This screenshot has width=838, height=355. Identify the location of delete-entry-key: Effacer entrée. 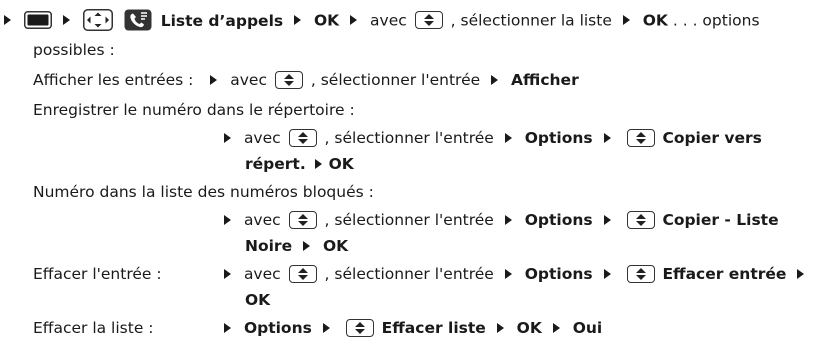
(724, 274).